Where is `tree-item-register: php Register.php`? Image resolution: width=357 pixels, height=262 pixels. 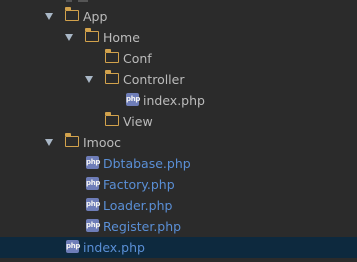 tree-item-register: php Register.php is located at coordinates (178, 226).